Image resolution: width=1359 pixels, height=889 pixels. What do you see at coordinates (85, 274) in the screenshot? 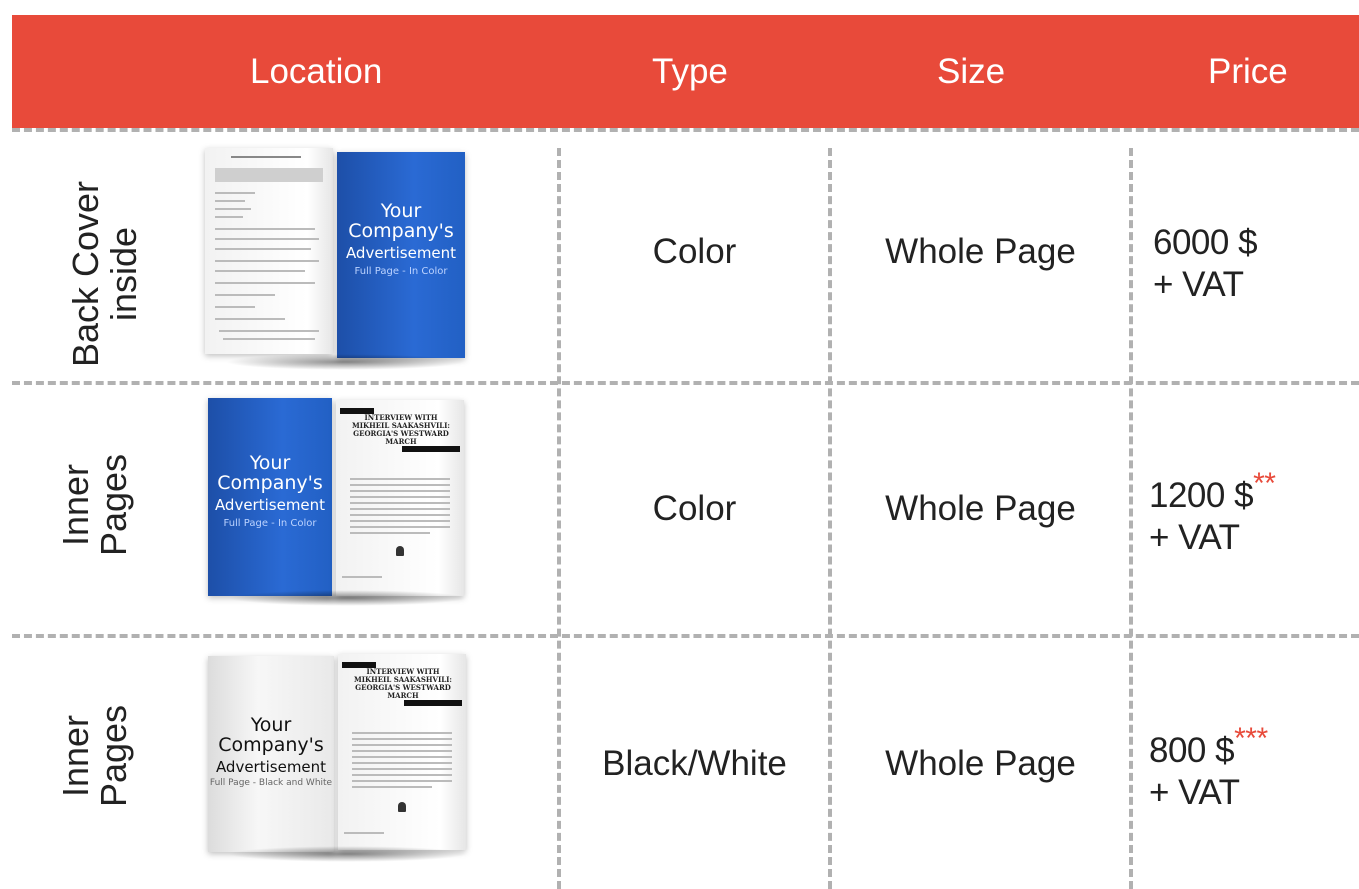
I see `location-line-1: Back Cover` at bounding box center [85, 274].